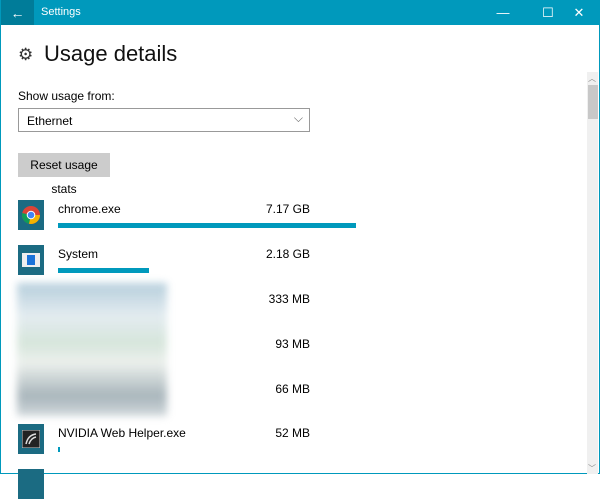  What do you see at coordinates (298, 118) in the screenshot?
I see `chevron-down-icon: ⌵` at bounding box center [298, 118].